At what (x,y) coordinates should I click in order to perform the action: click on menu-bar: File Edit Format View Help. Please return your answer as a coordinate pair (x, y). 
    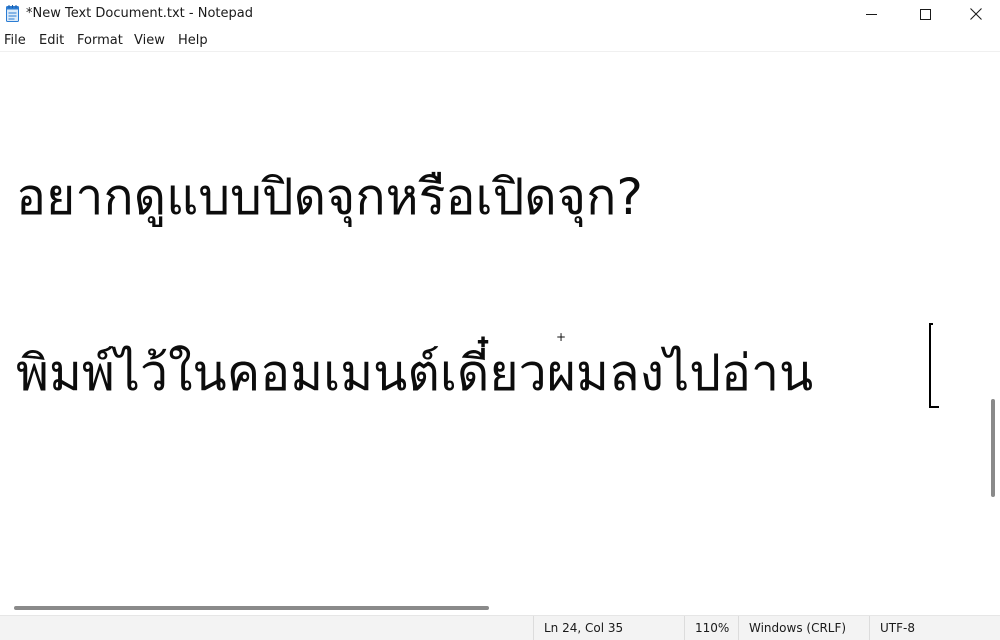
    Looking at the image, I should click on (500, 40).